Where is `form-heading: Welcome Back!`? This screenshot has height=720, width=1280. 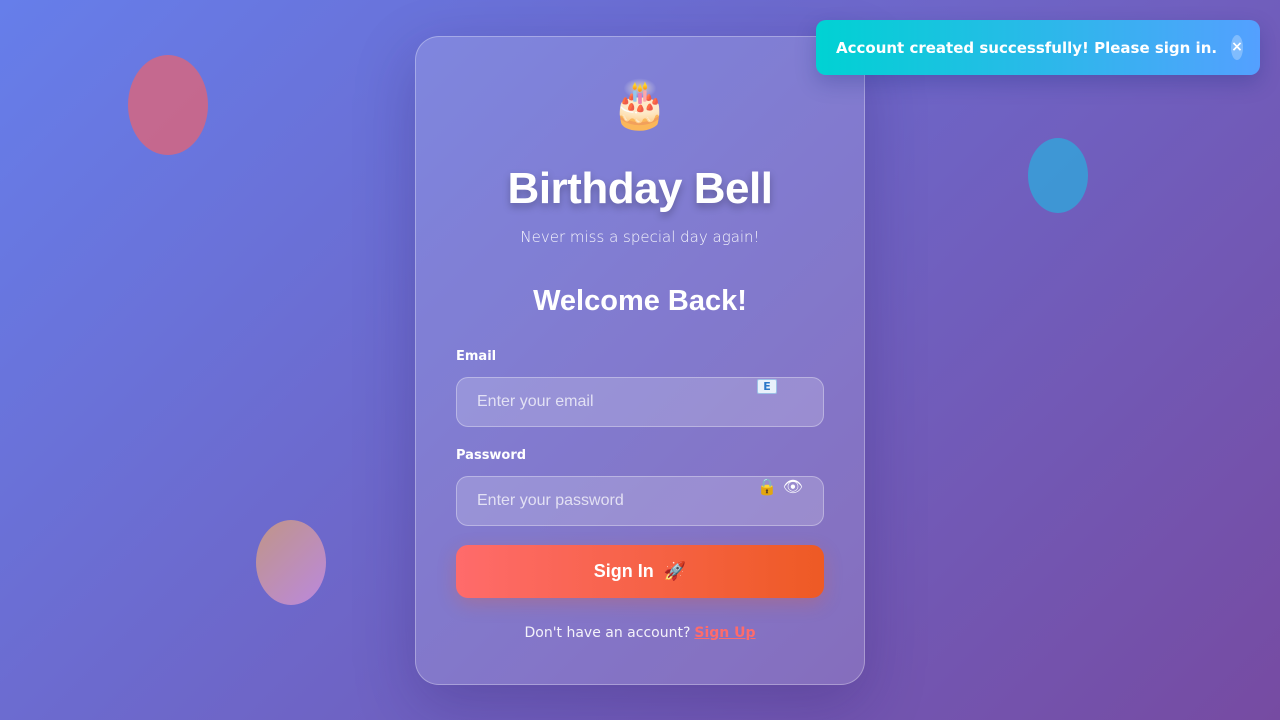
form-heading: Welcome Back! is located at coordinates (640, 301).